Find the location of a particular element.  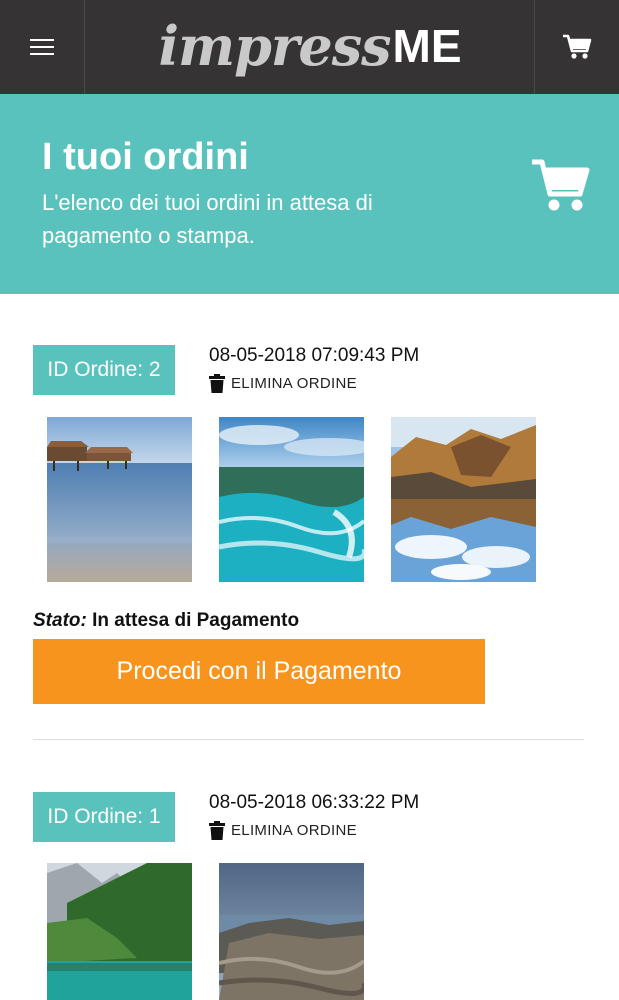

top-navigation-bar: impress ME is located at coordinates (309, 47).